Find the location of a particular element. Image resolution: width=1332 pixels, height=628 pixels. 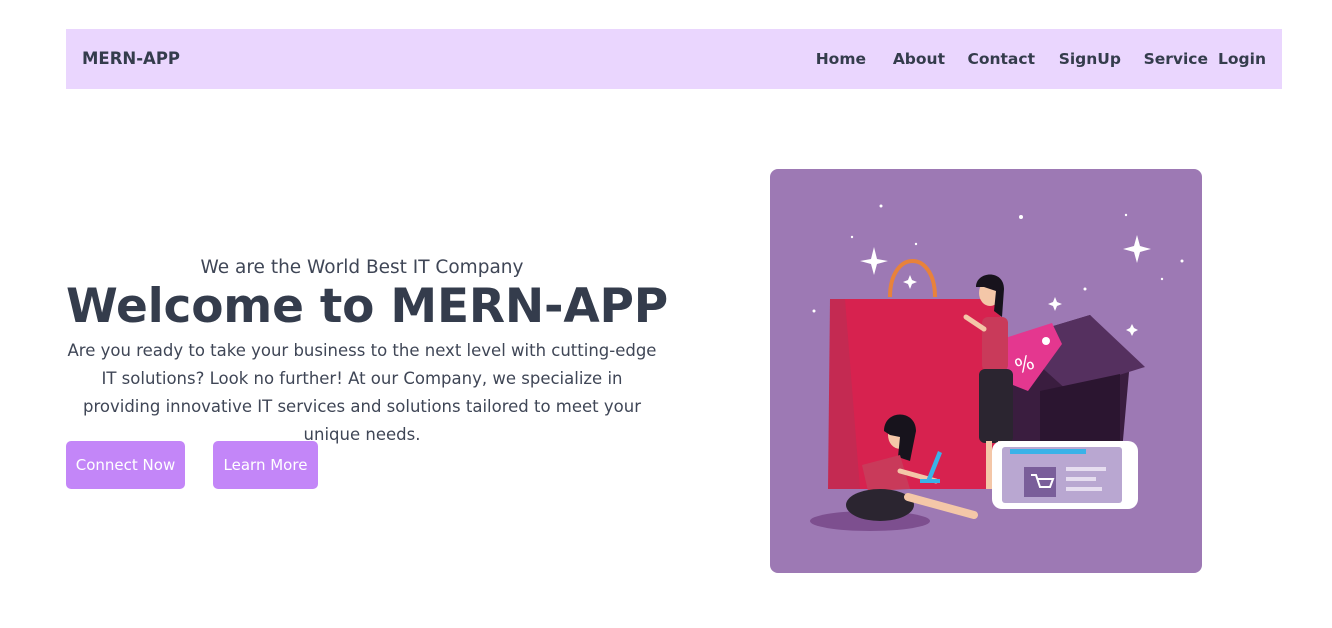

nav-link-about: About is located at coordinates (919, 59).